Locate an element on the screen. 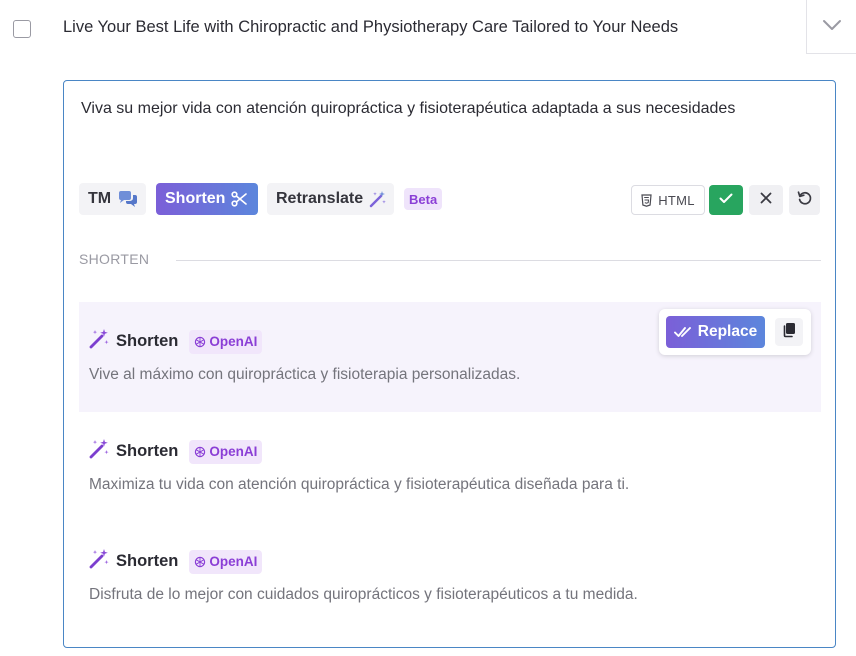  replace-button: Replace is located at coordinates (715, 332).